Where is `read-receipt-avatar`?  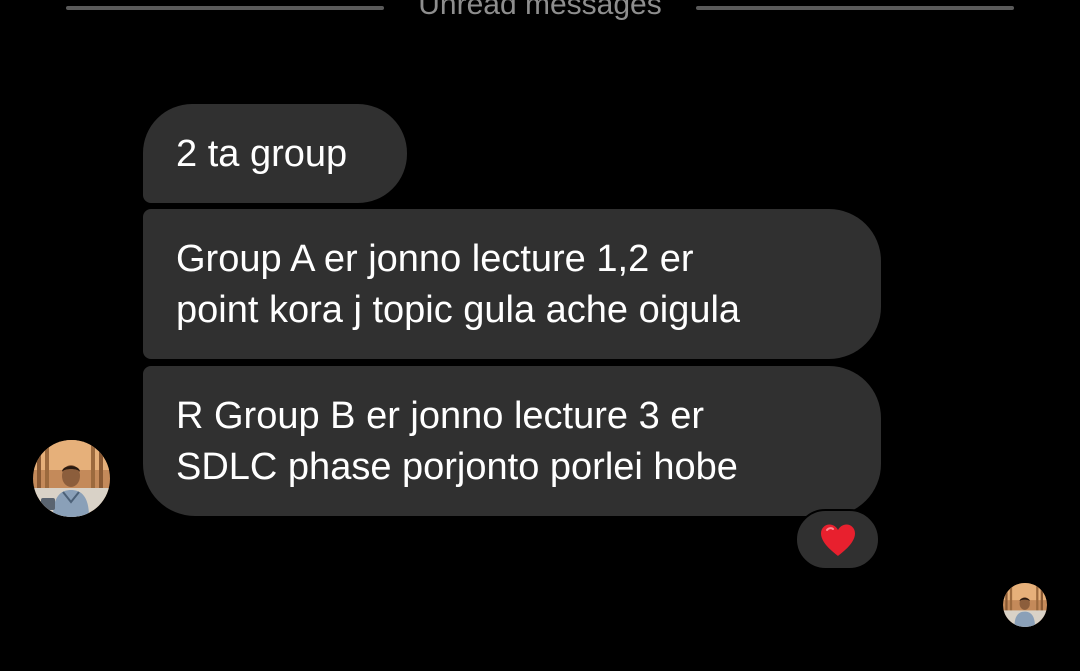
read-receipt-avatar is located at coordinates (1025, 605).